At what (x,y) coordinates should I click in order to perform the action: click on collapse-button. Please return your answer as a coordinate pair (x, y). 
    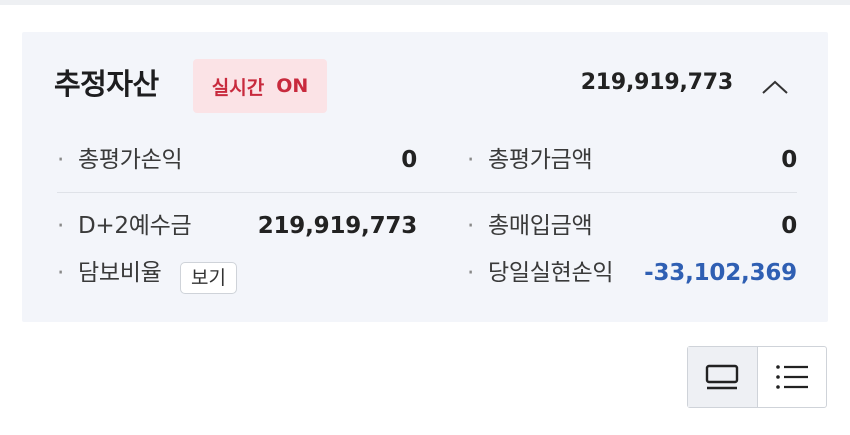
    Looking at the image, I should click on (775, 87).